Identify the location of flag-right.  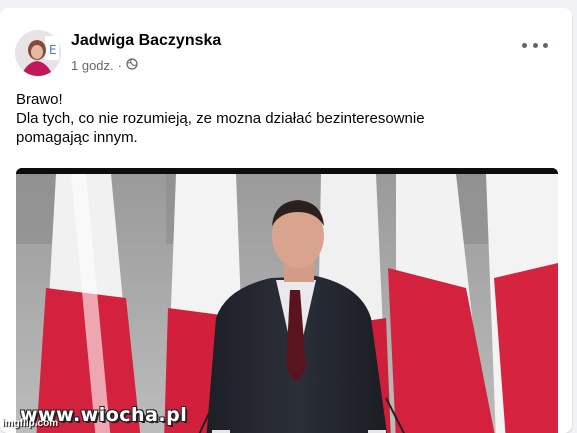
(522, 303).